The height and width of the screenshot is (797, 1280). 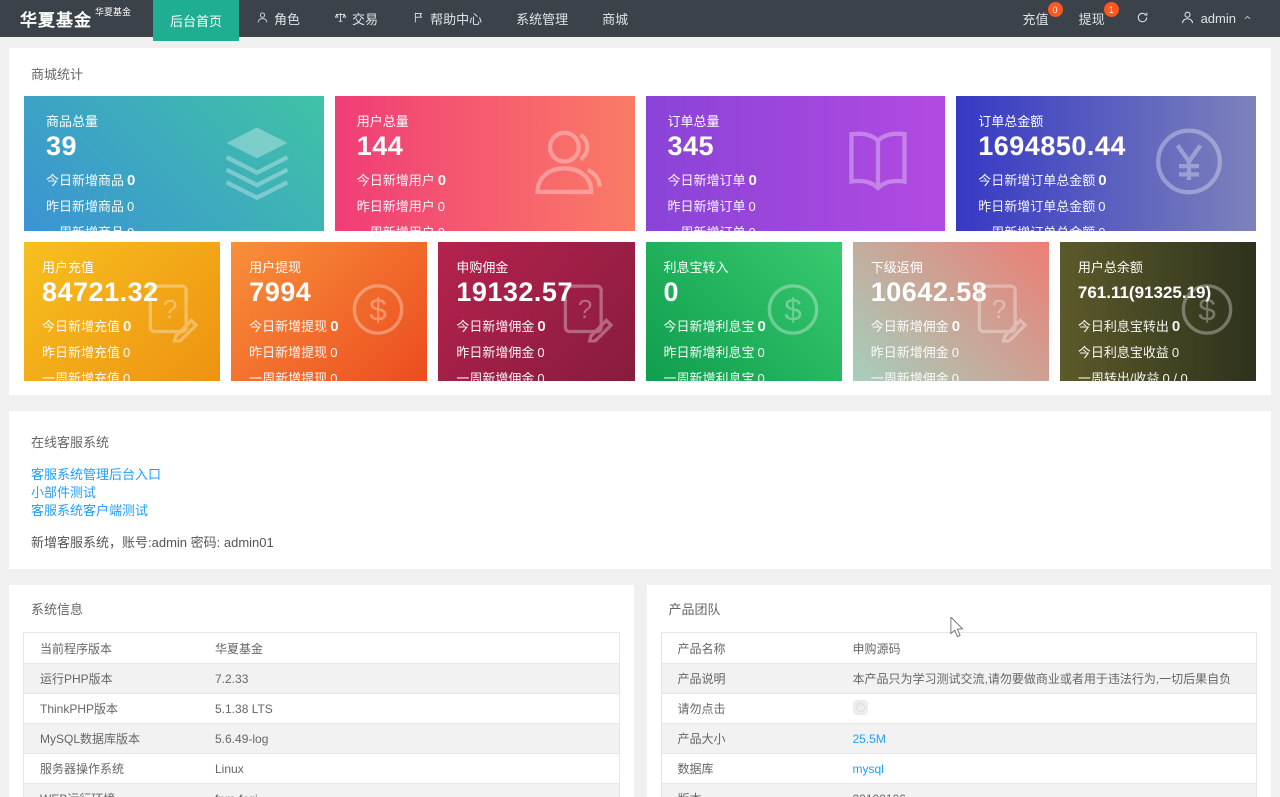 What do you see at coordinates (70, 442) in the screenshot?
I see `online-service-title: 在线客服系统` at bounding box center [70, 442].